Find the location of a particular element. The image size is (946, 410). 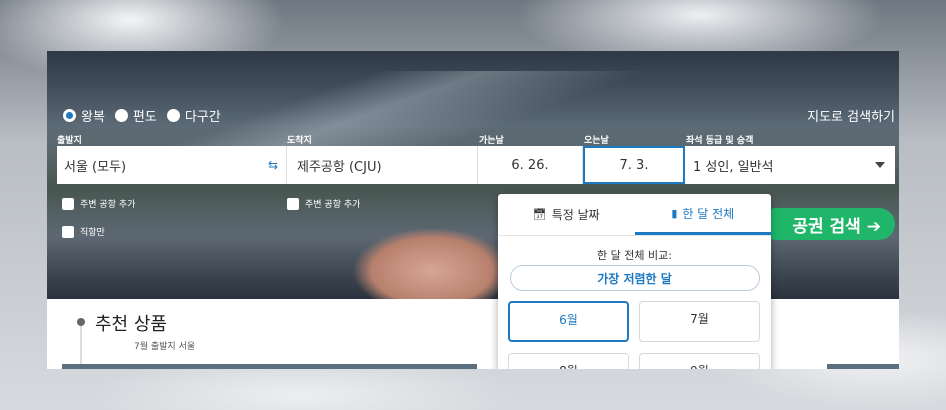

depart-value: 6. 26. is located at coordinates (530, 165).